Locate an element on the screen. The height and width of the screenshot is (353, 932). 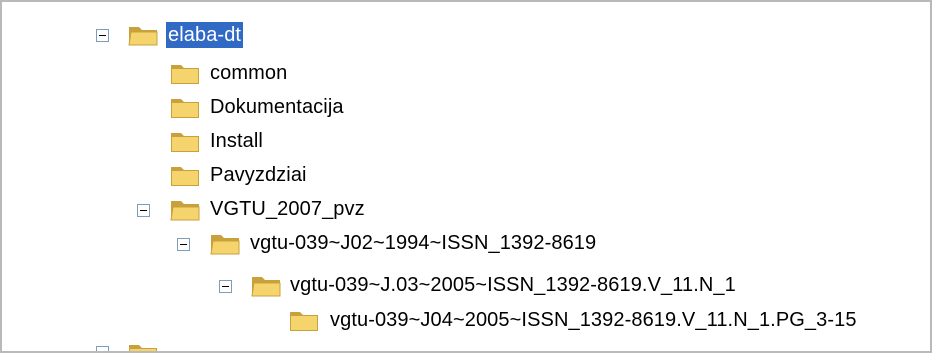
tree-item-vgtu-2007-pvz: VGTU_2007_pvz is located at coordinates (287, 209).